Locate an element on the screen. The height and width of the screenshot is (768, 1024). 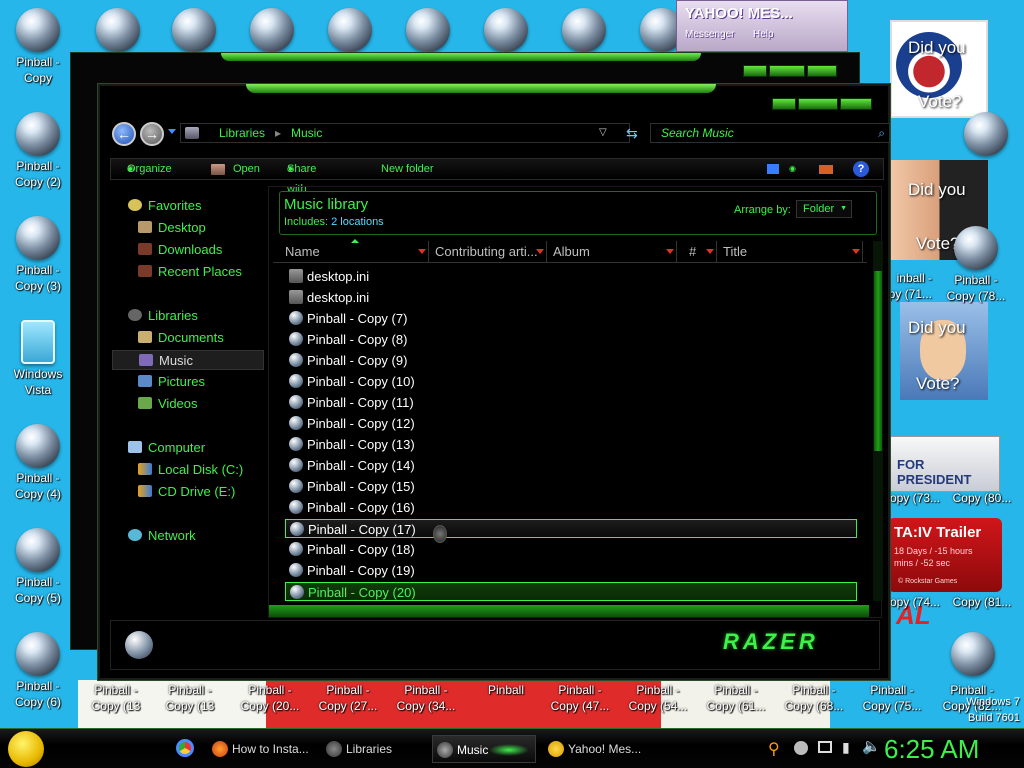
nav-desktop: Desktop is located at coordinates (172, 228).